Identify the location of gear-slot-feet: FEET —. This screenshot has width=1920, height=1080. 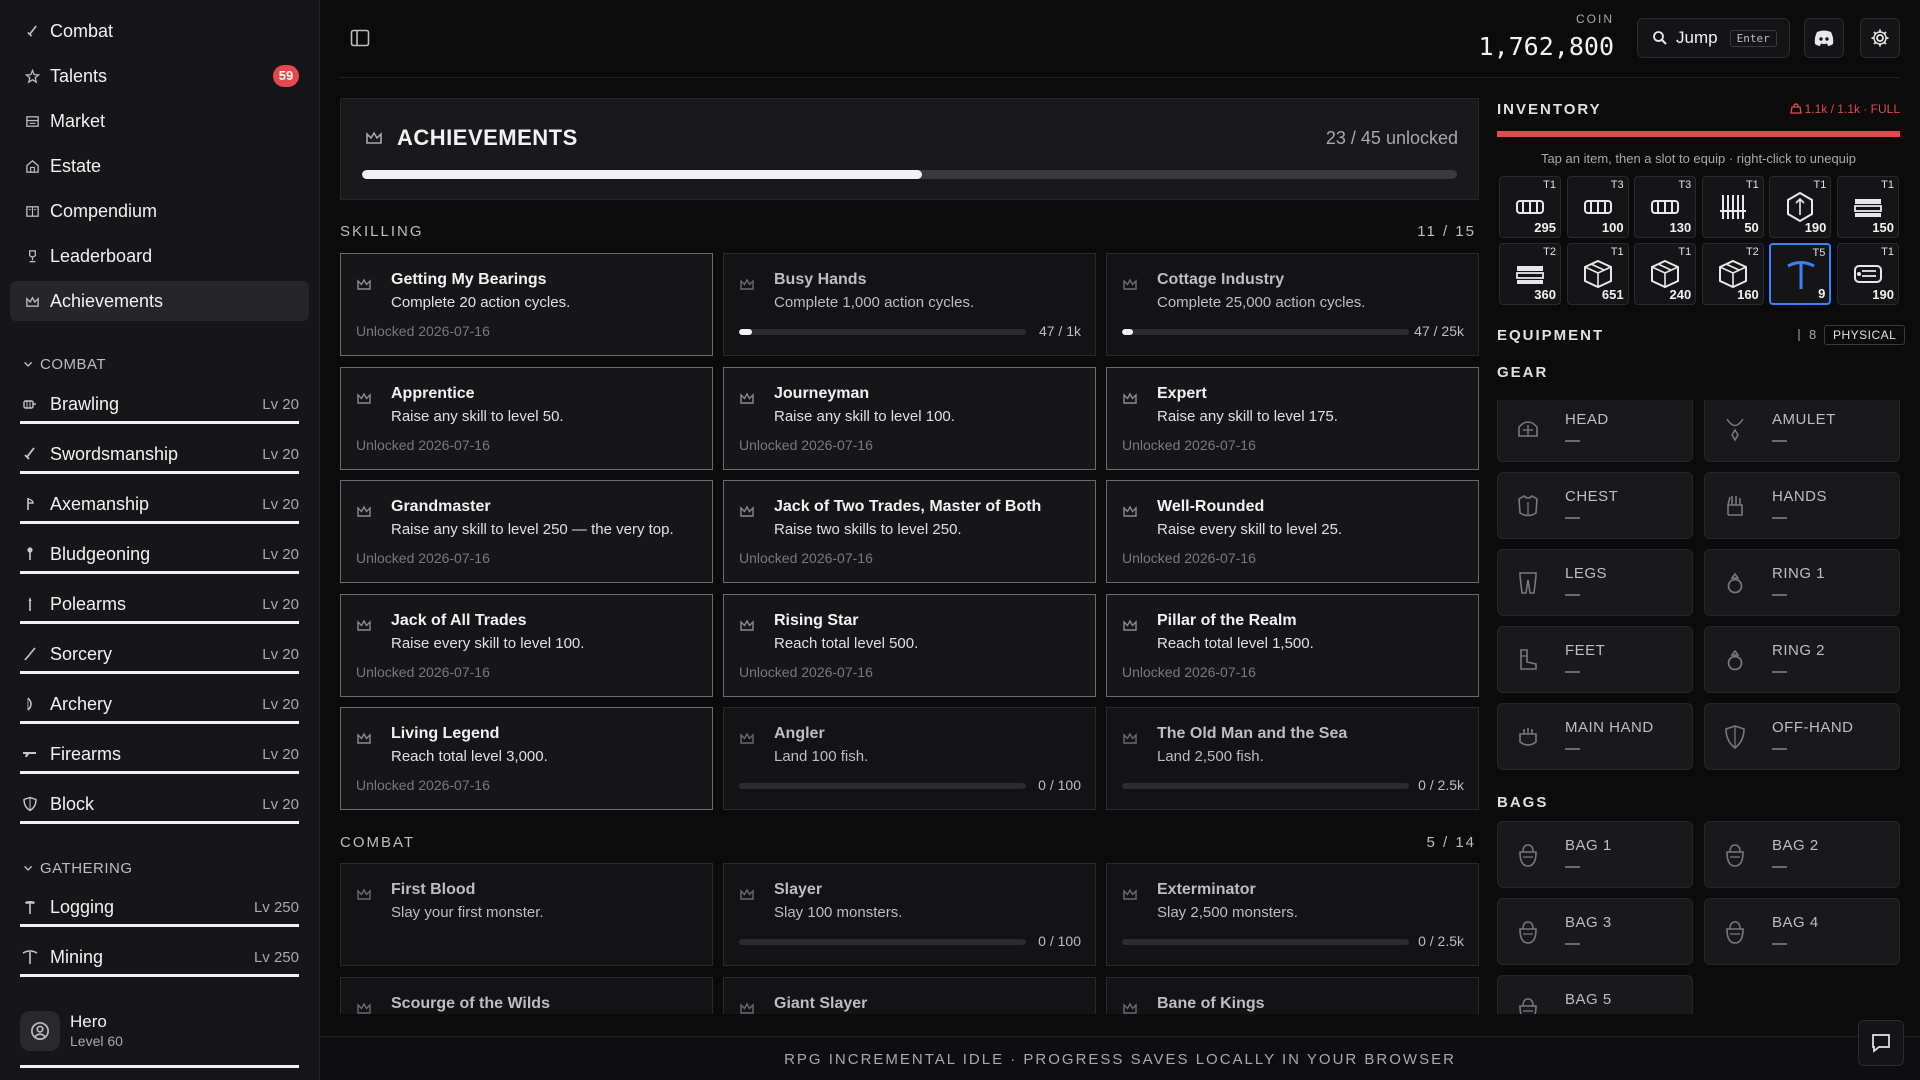
(1595, 659).